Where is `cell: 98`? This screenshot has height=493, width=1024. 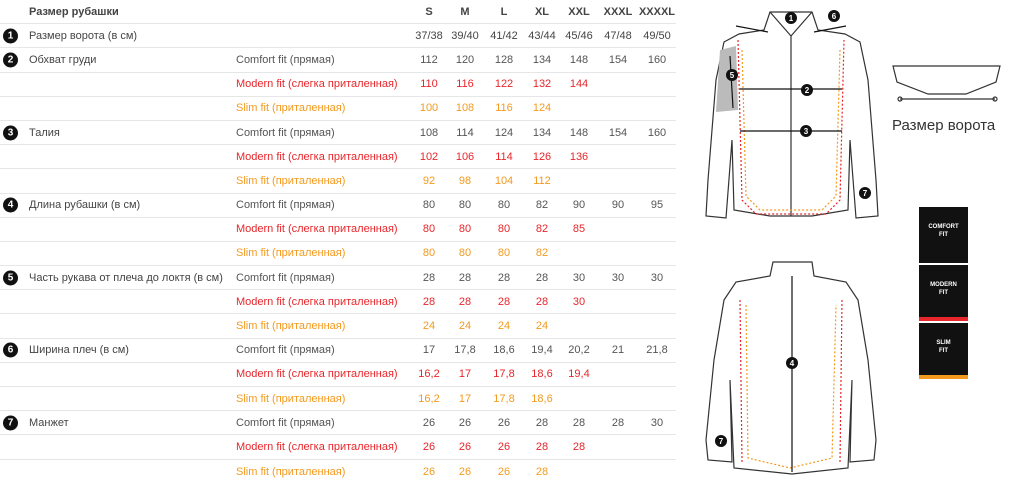 cell: 98 is located at coordinates (465, 180).